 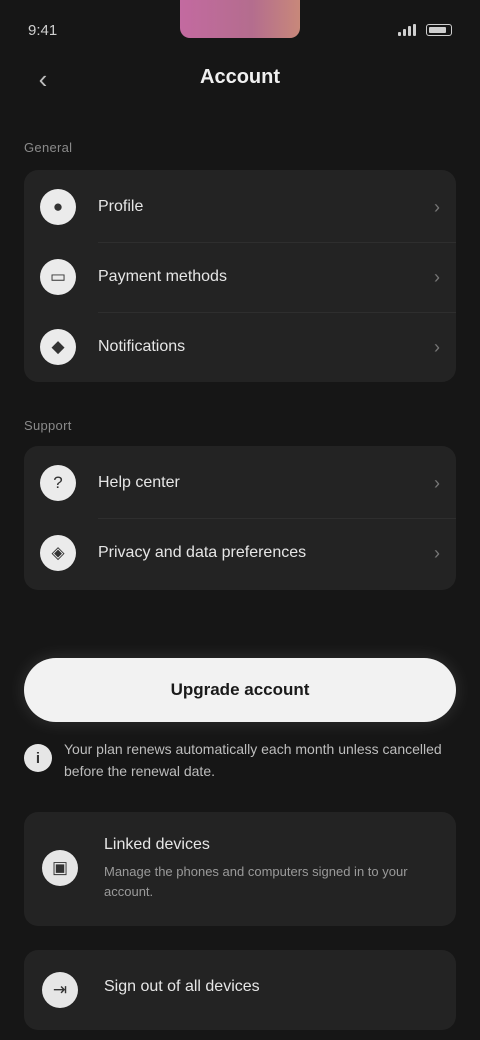 I want to click on battery-icon, so click(x=439, y=30).